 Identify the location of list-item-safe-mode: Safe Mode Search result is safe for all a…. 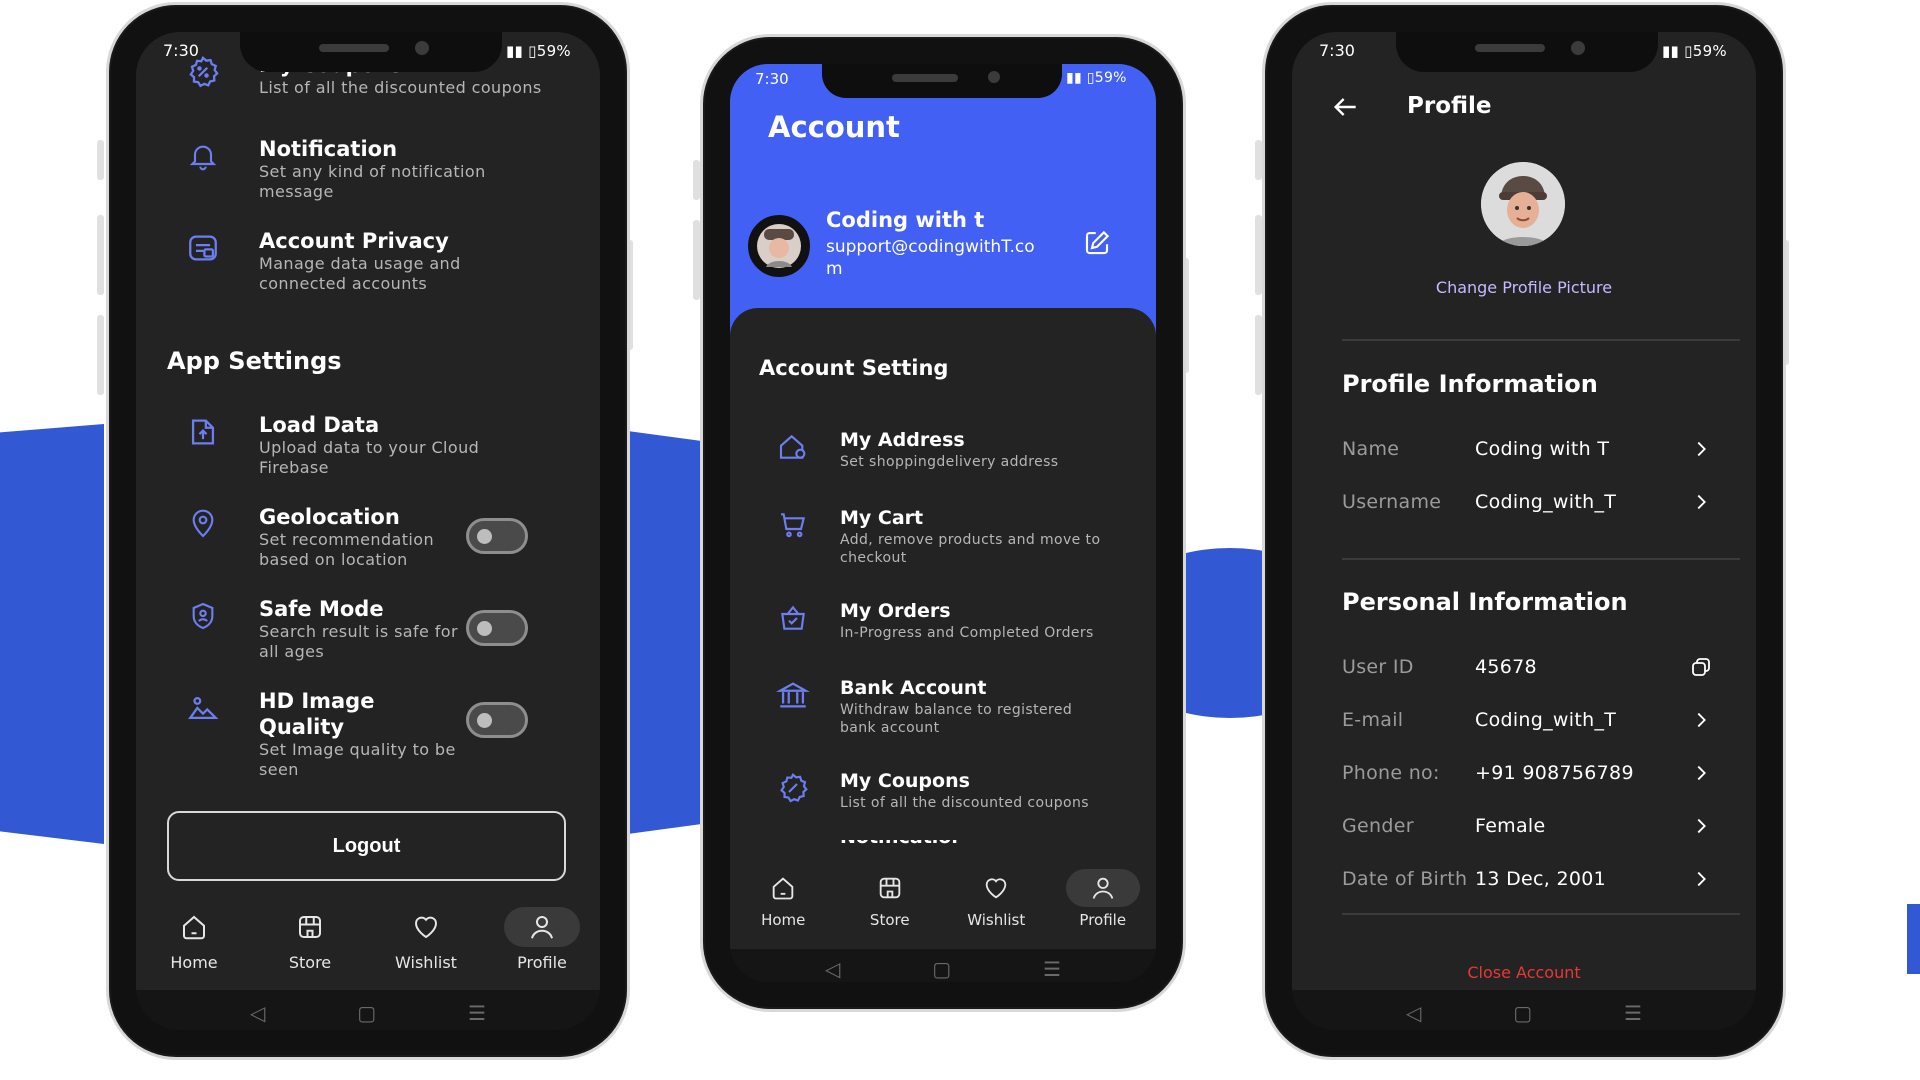
(321, 629).